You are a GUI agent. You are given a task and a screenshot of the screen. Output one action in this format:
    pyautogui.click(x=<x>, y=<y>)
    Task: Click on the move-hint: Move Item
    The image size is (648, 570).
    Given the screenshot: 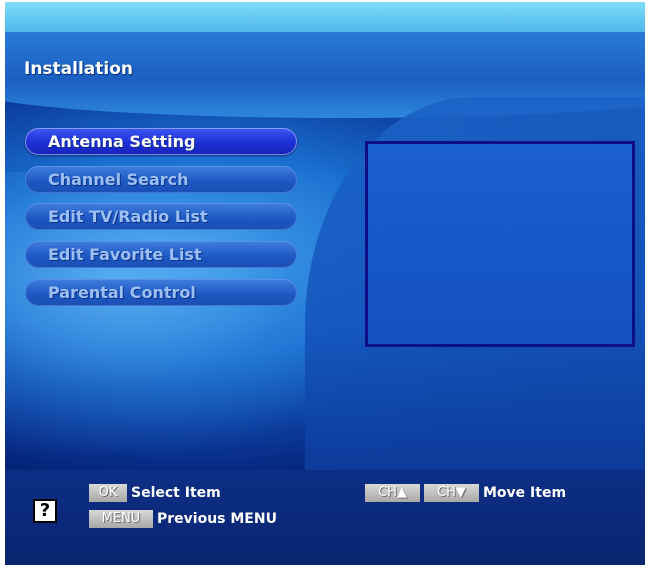 What is the action you would take?
    pyautogui.click(x=525, y=493)
    